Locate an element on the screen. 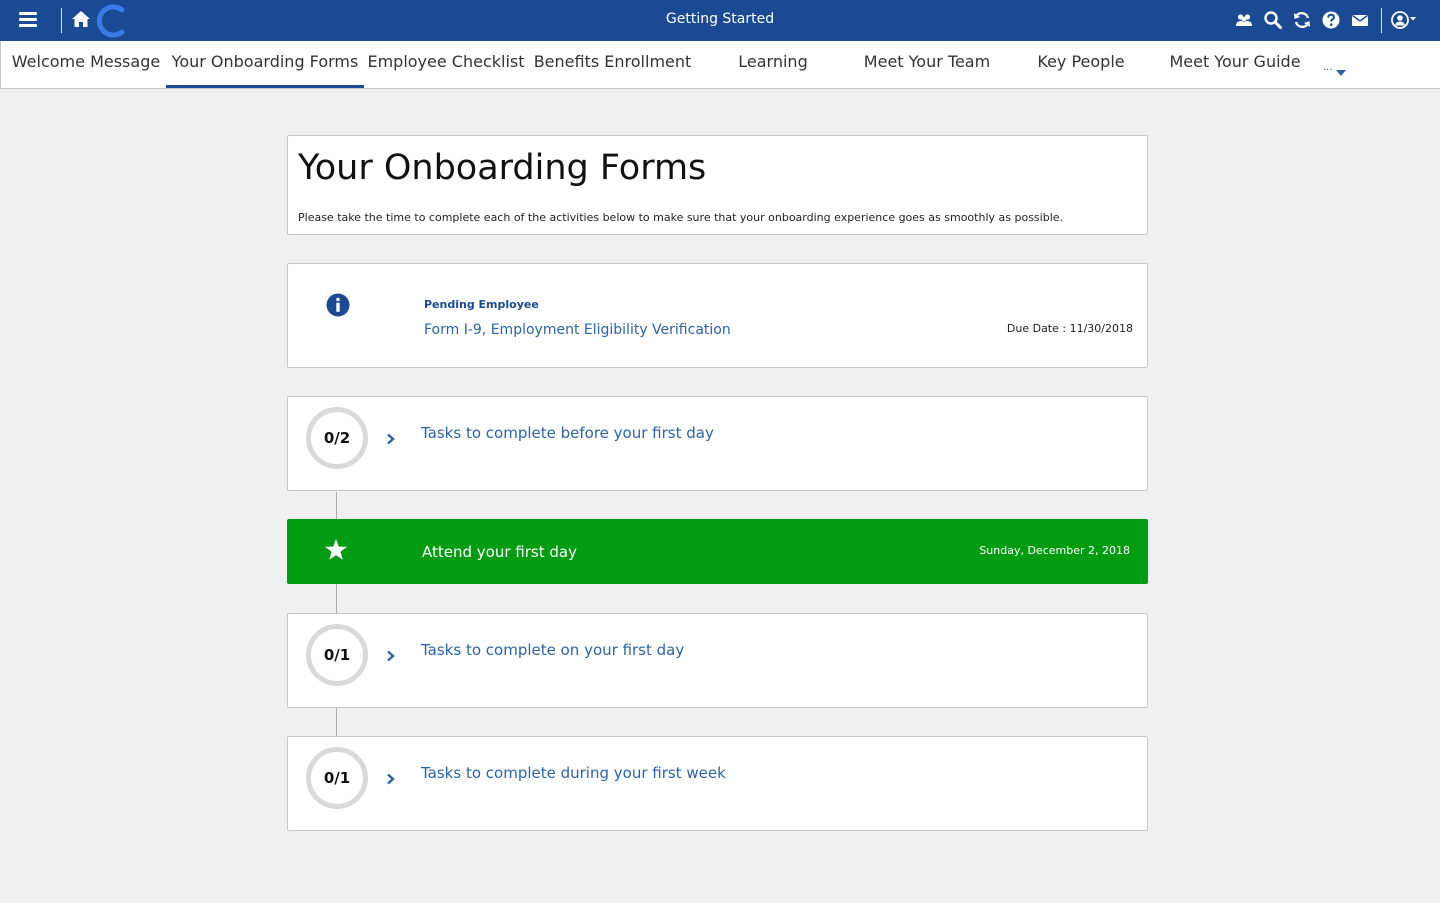 The image size is (1440, 903). task-group-label: Tasks to complete on your first day is located at coordinates (552, 650).